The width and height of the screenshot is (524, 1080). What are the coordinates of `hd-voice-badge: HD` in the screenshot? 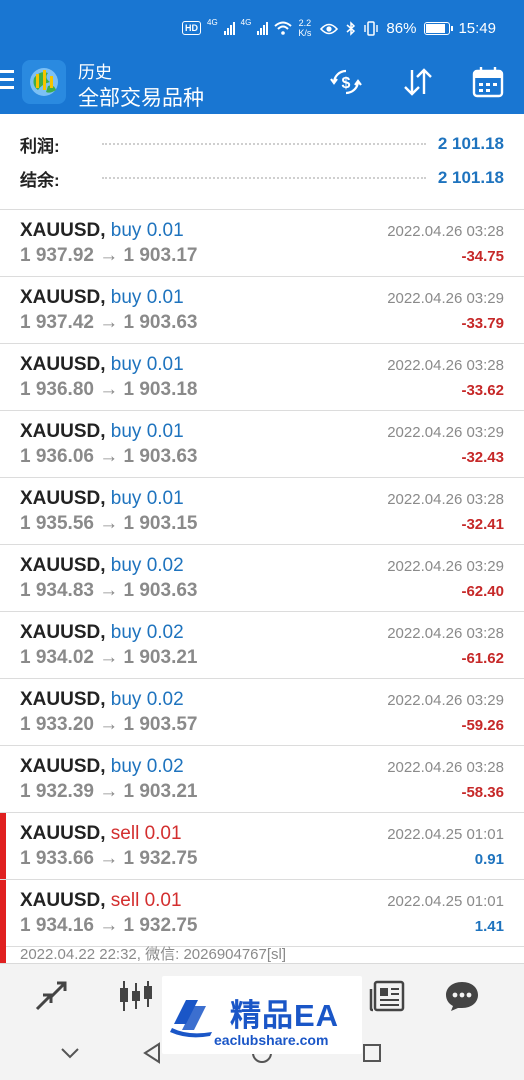 It's located at (191, 28).